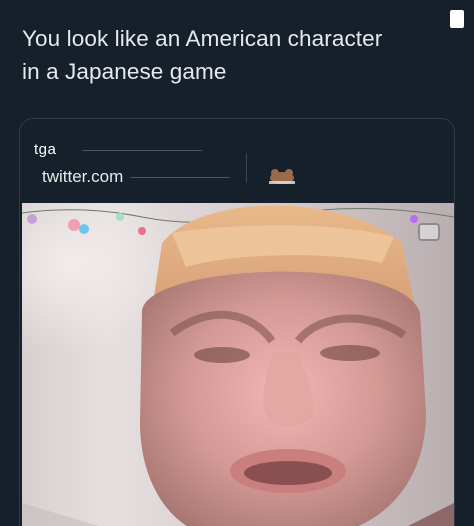 This screenshot has height=526, width=474. I want to click on tweet-text-line-2: in a Japanese game, so click(124, 71).